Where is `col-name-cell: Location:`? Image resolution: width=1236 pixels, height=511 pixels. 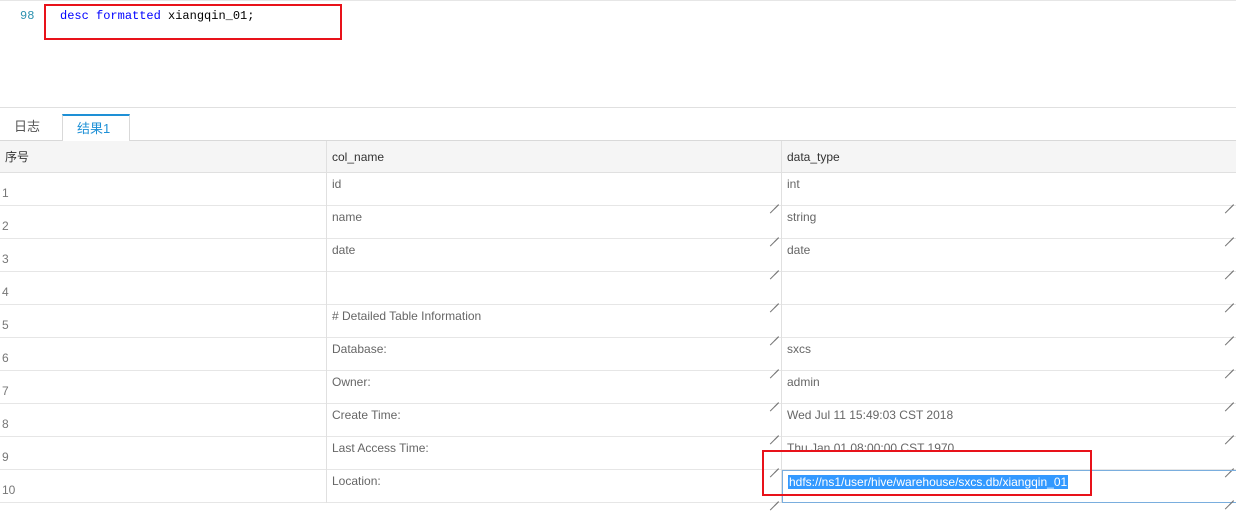
col-name-cell: Location: is located at coordinates (554, 486).